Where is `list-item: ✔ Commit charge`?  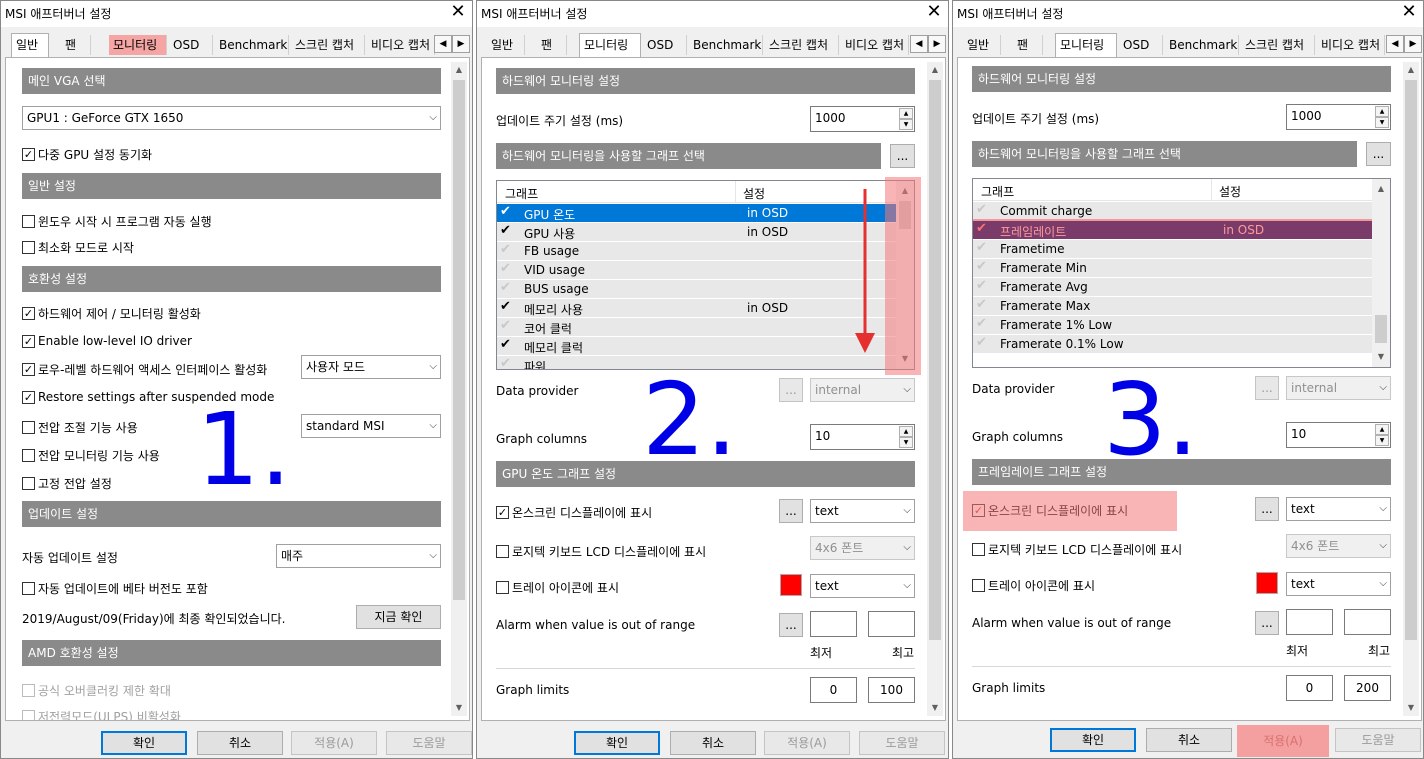 list-item: ✔ Commit charge is located at coordinates (1172, 211).